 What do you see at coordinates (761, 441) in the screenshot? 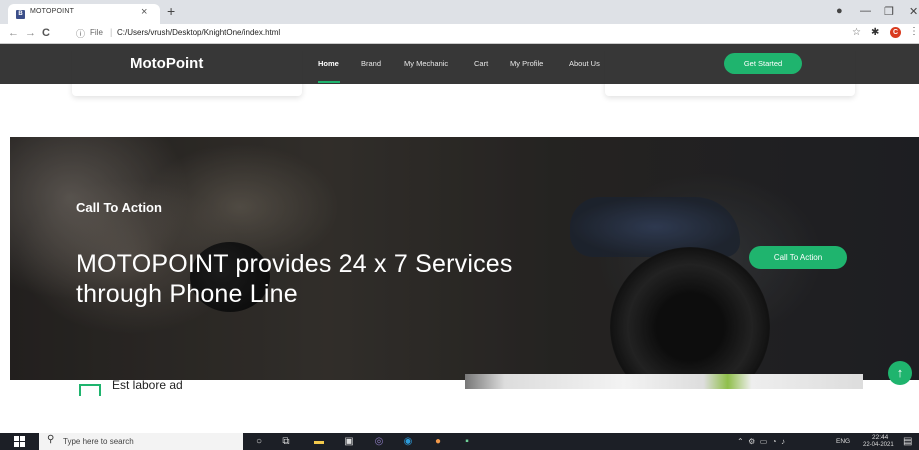
I see `system-tray-icons: ⌃ ⚙ ▭ ◔ ♪` at bounding box center [761, 441].